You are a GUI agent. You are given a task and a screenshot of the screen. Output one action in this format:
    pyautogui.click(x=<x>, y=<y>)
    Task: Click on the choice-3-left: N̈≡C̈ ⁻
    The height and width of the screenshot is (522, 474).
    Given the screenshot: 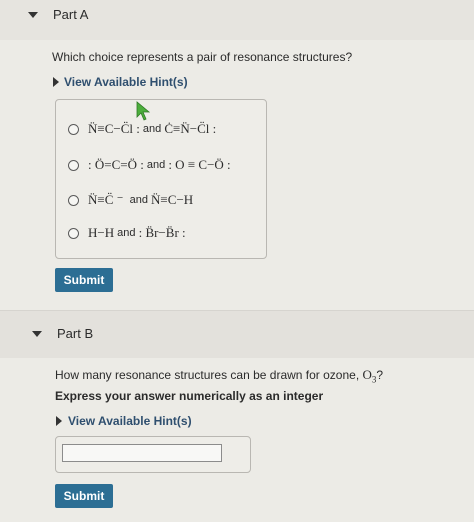 What is the action you would take?
    pyautogui.click(x=106, y=199)
    